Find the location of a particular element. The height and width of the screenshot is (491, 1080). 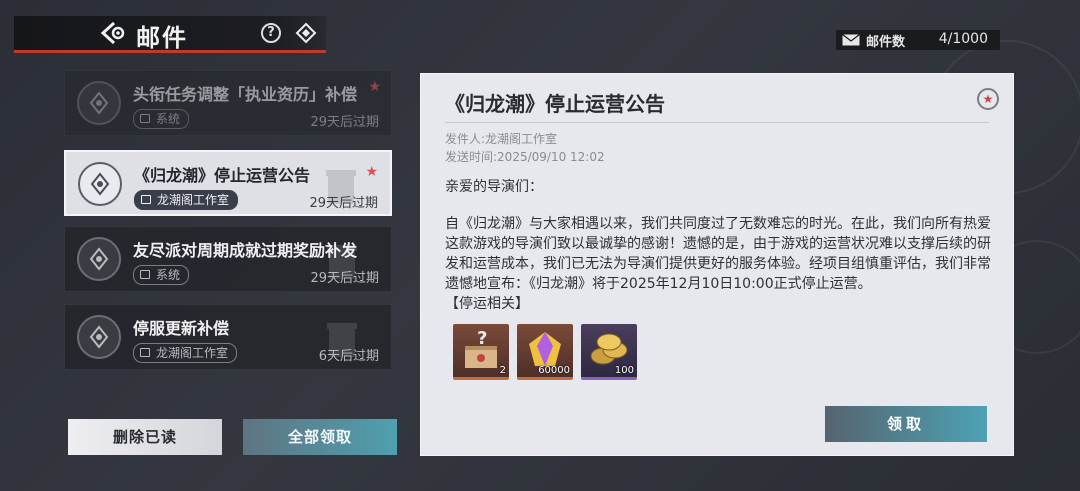

delete-read-button: 删除已读 is located at coordinates (145, 437).